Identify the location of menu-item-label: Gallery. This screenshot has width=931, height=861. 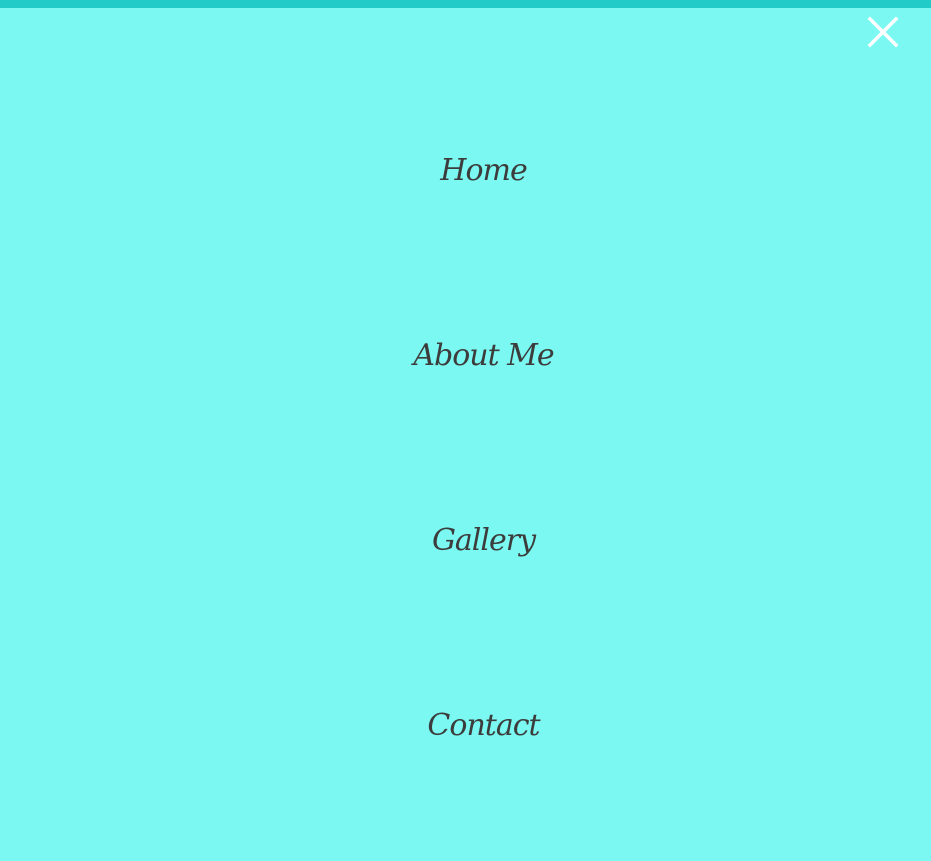
(483, 540).